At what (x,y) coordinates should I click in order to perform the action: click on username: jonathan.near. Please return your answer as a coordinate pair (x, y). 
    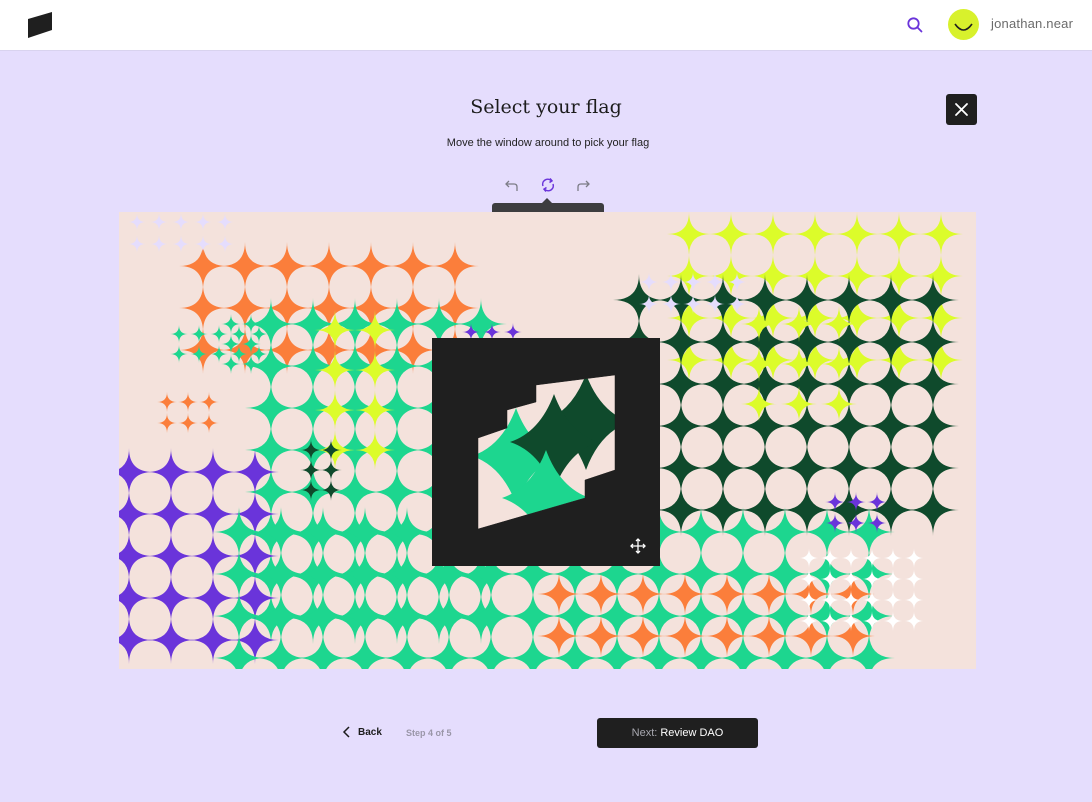
    Looking at the image, I should click on (1032, 23).